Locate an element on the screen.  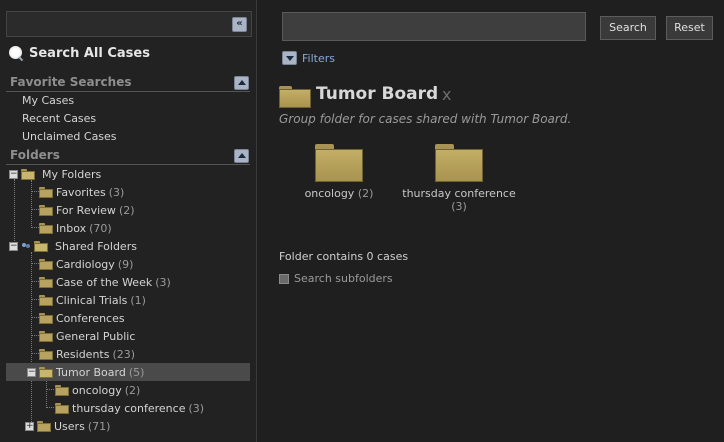
tree-label: Case of the Week is located at coordinates (104, 282).